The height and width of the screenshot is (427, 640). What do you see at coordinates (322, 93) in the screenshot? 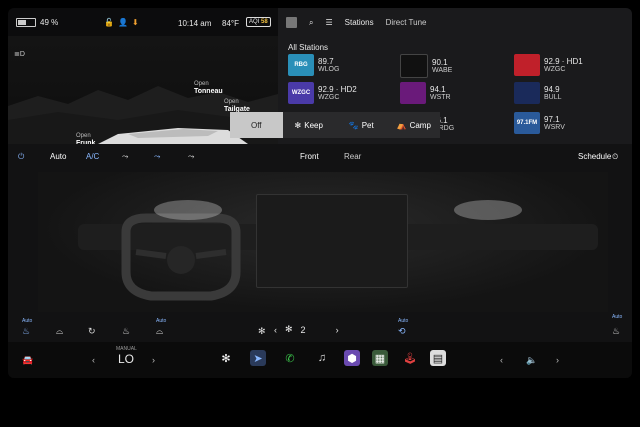
I see `station-item: WZGC 92.9 · HD2 WZGC` at bounding box center [322, 93].